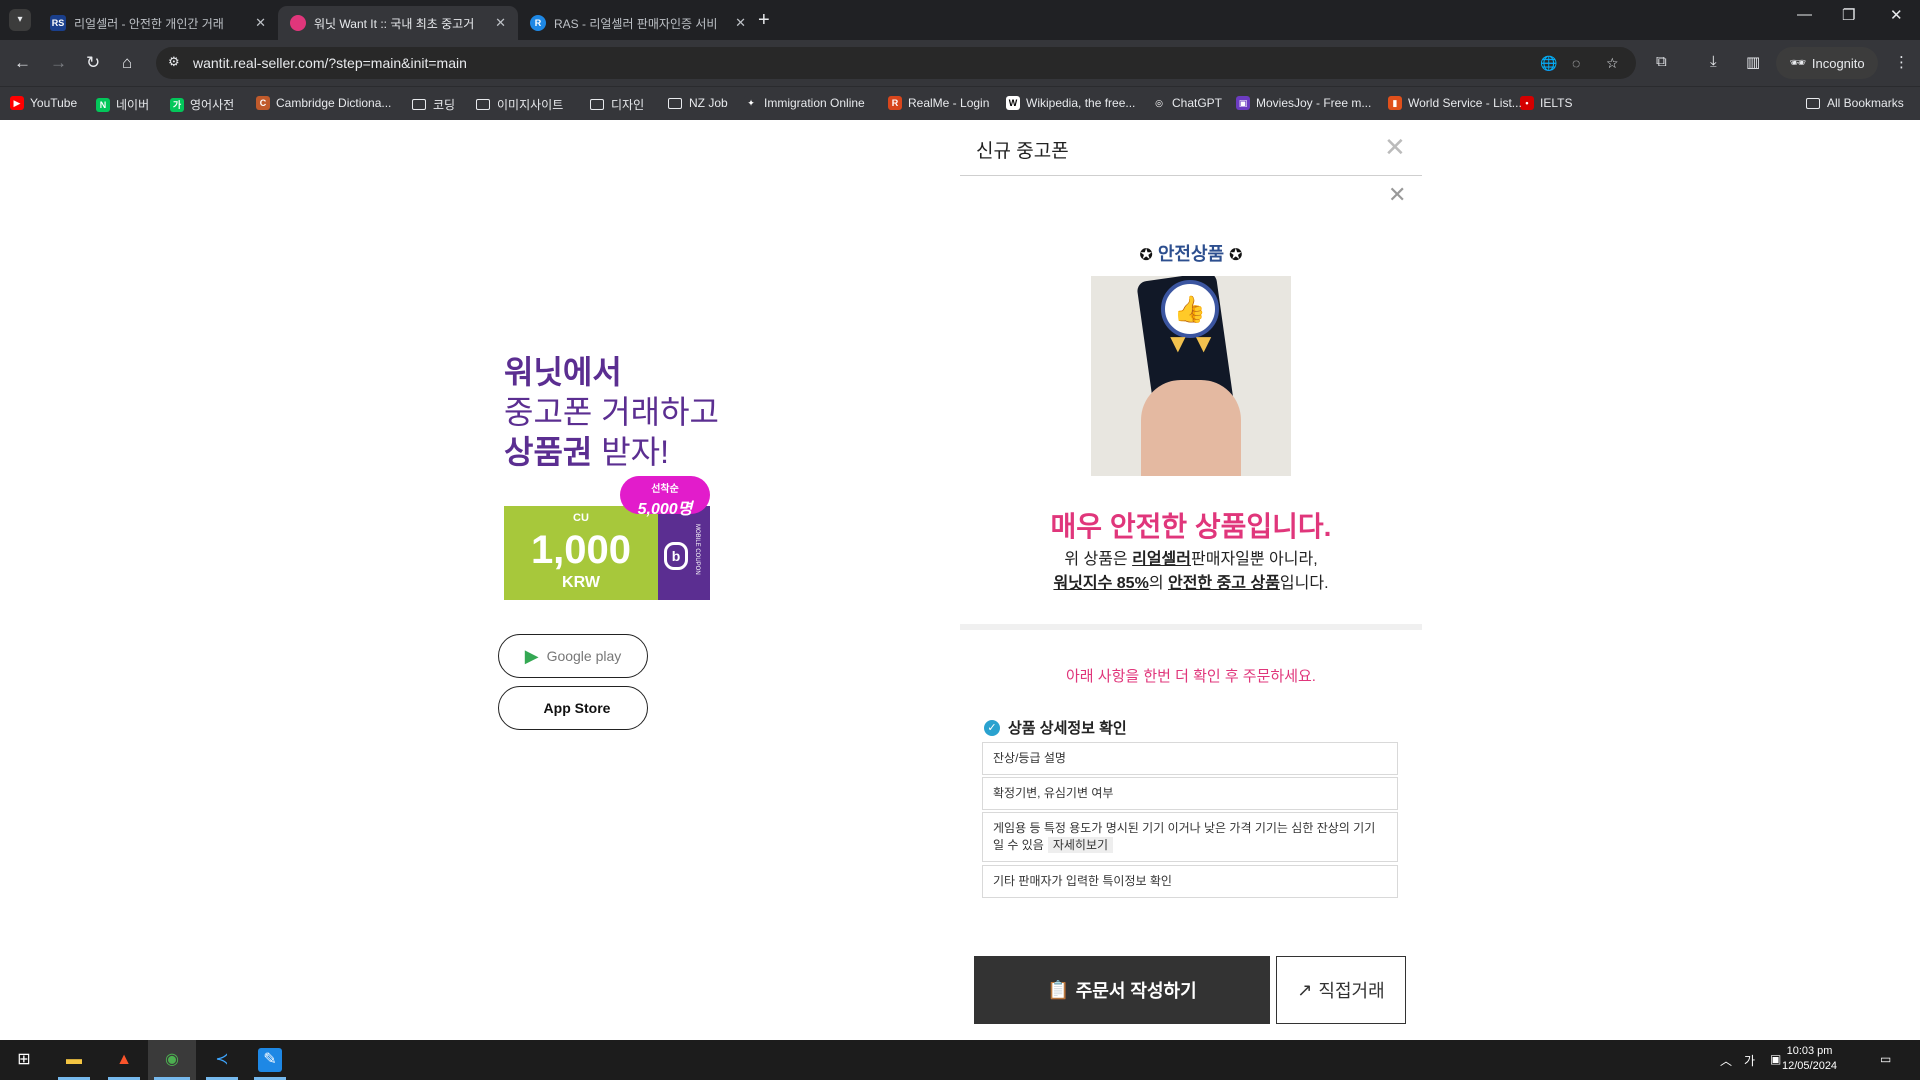  I want to click on tab-wantit: 워닛 Want It :: 국내 최초 중고거 ✕, so click(398, 23).